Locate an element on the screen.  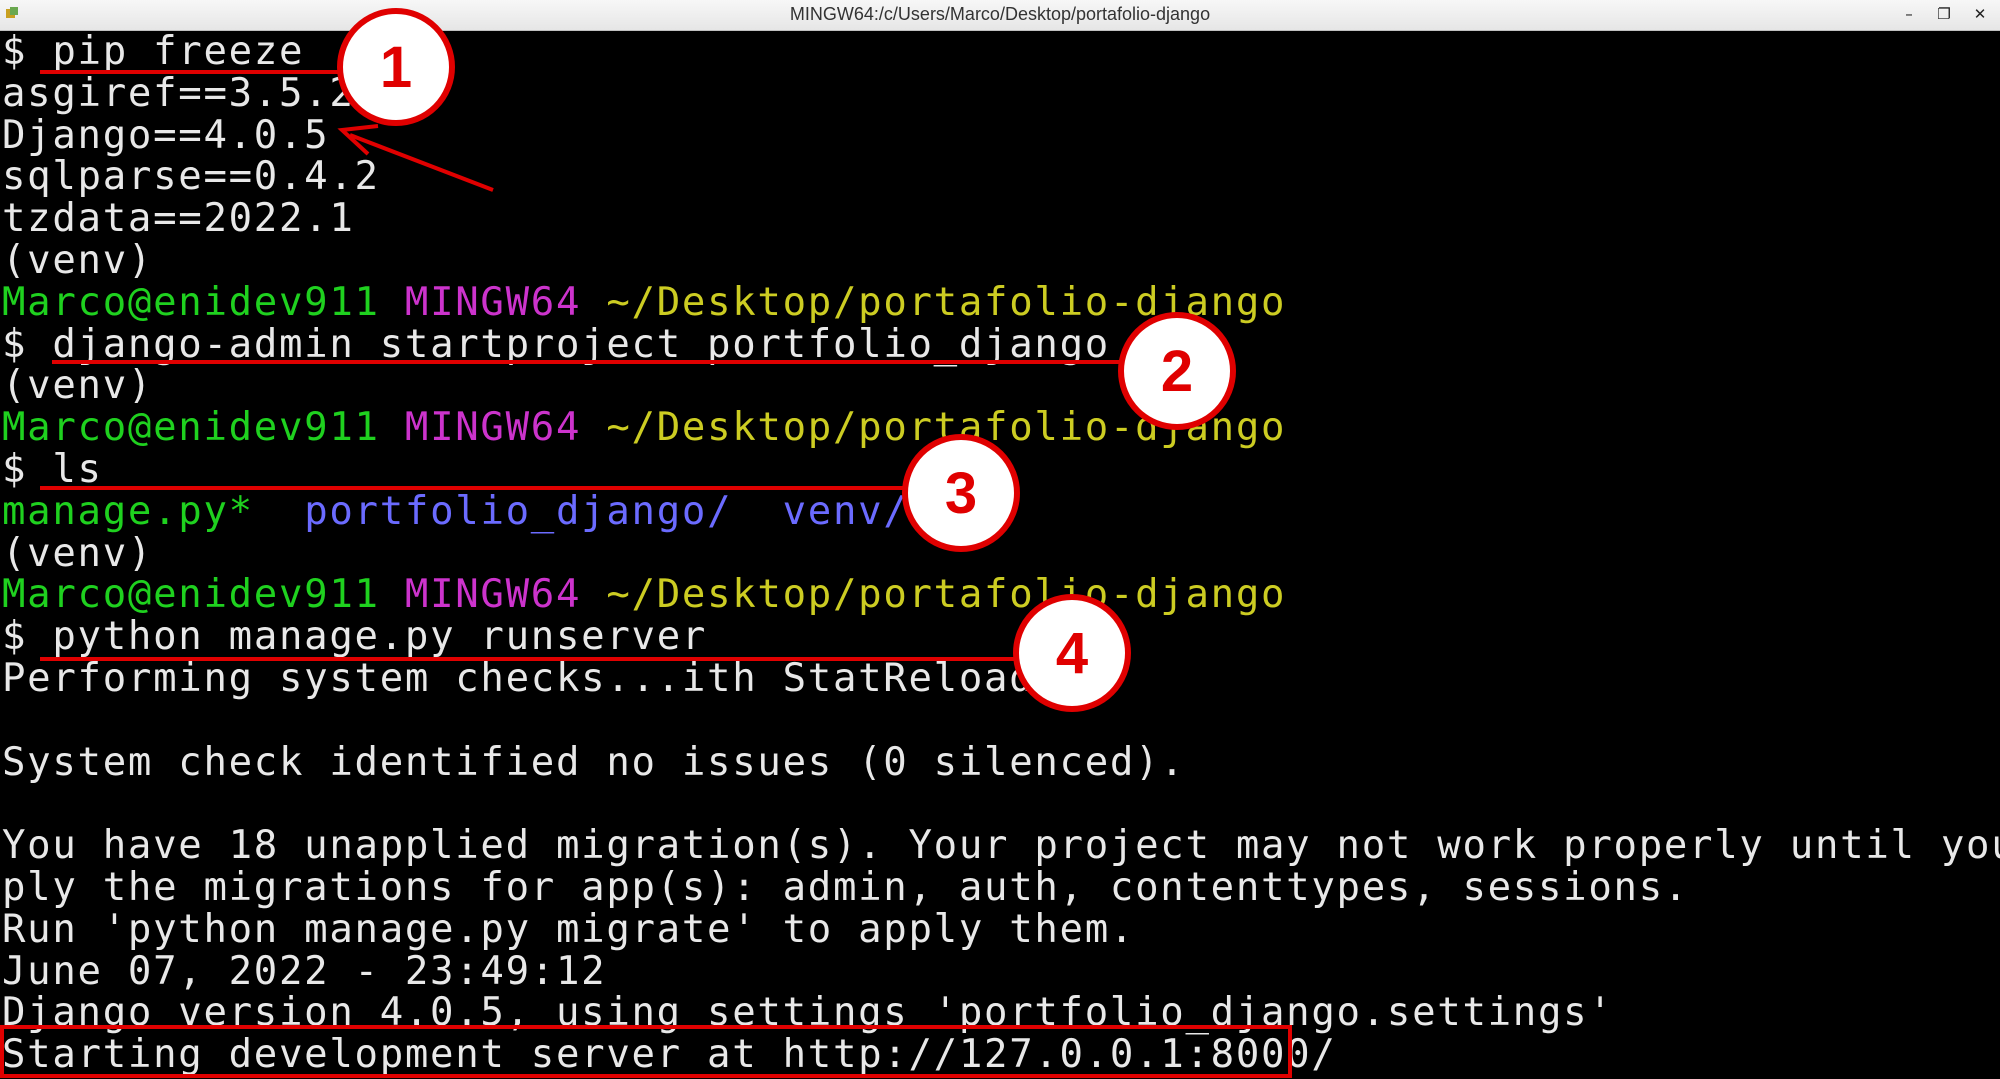
output-line: tzdata==2022.1 is located at coordinates (178, 219).